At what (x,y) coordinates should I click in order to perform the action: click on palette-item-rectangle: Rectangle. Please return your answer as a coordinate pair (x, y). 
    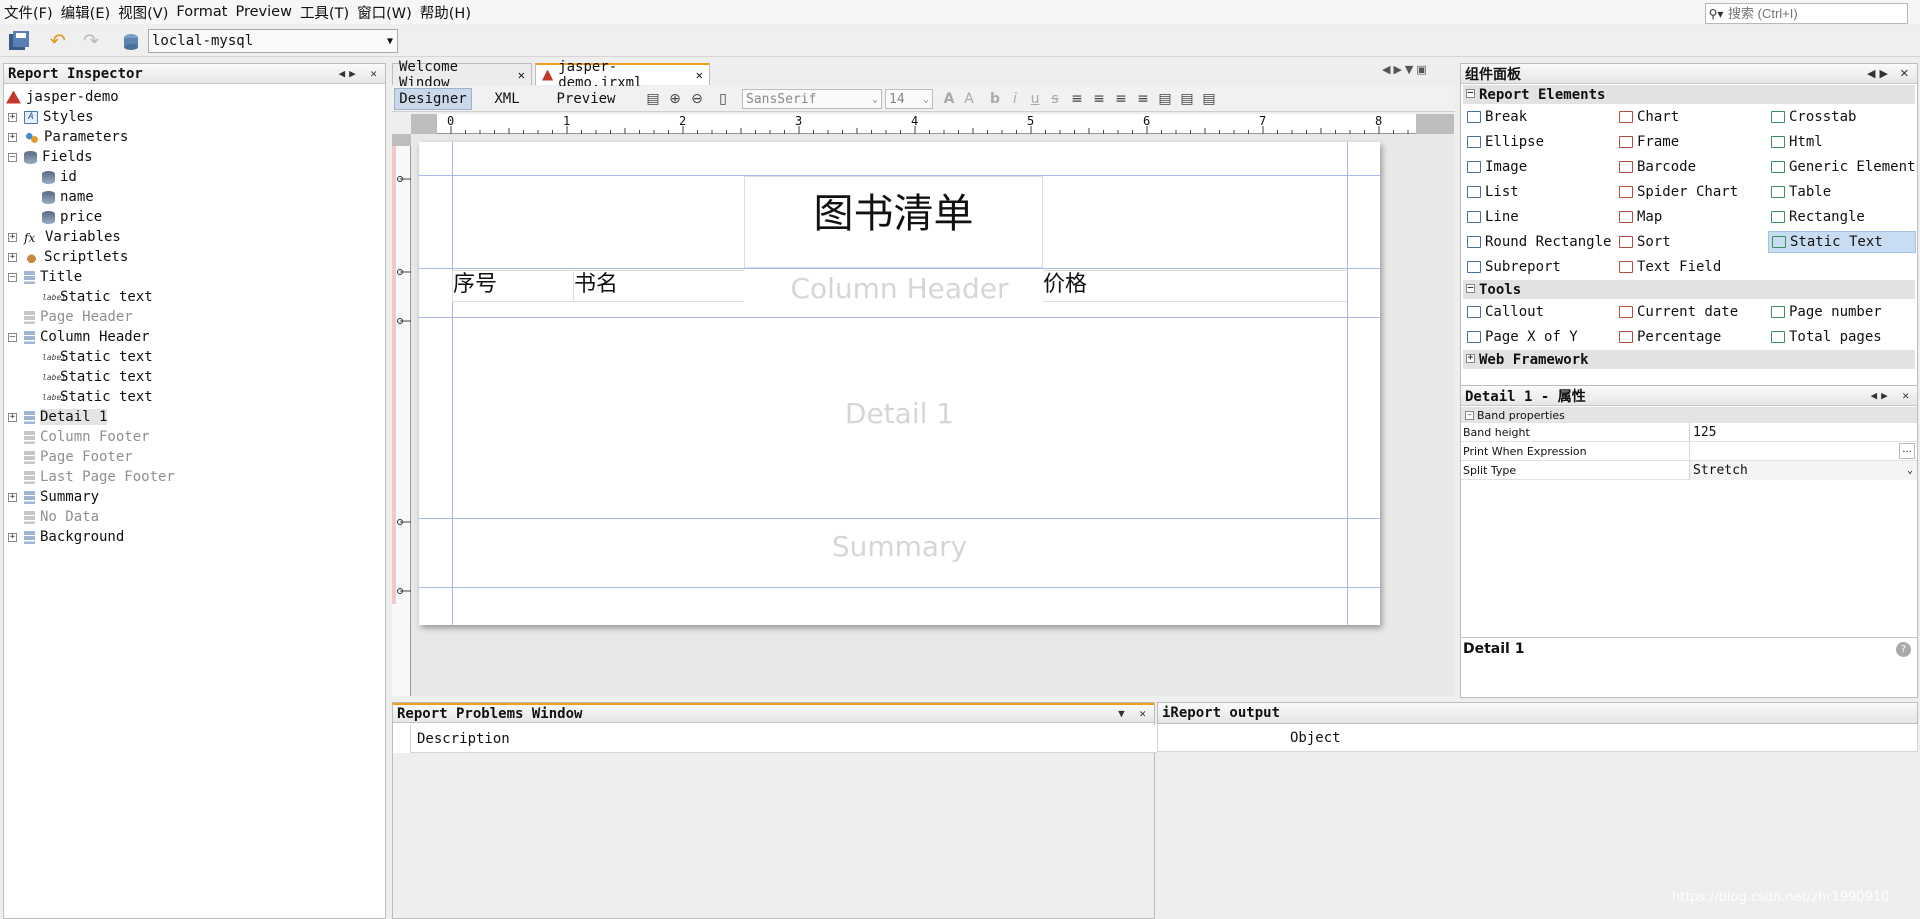
    Looking at the image, I should click on (1842, 217).